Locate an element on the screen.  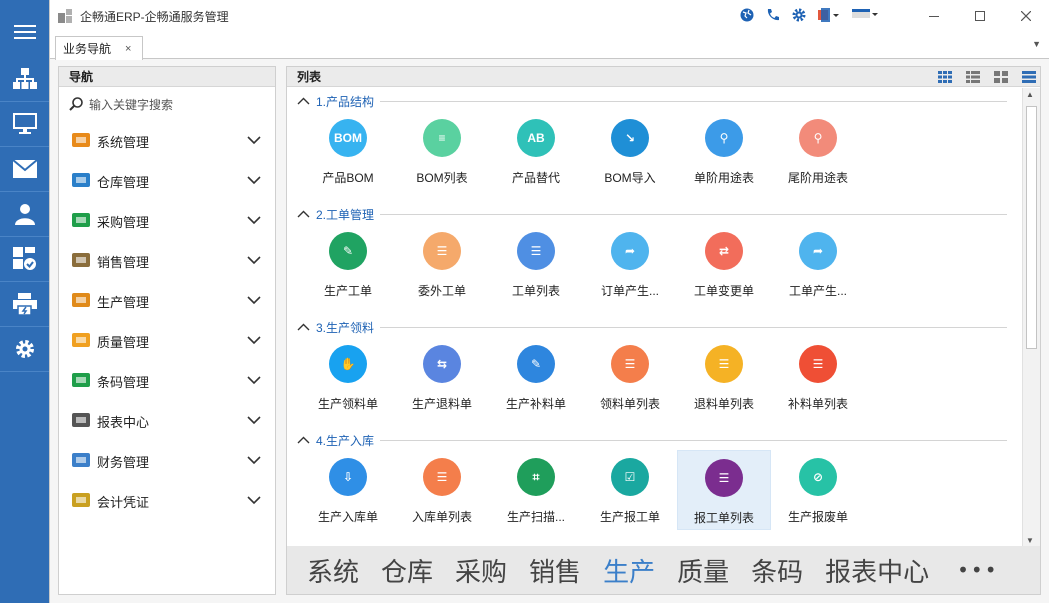
org-chart-icon is located at coordinates (24, 79).